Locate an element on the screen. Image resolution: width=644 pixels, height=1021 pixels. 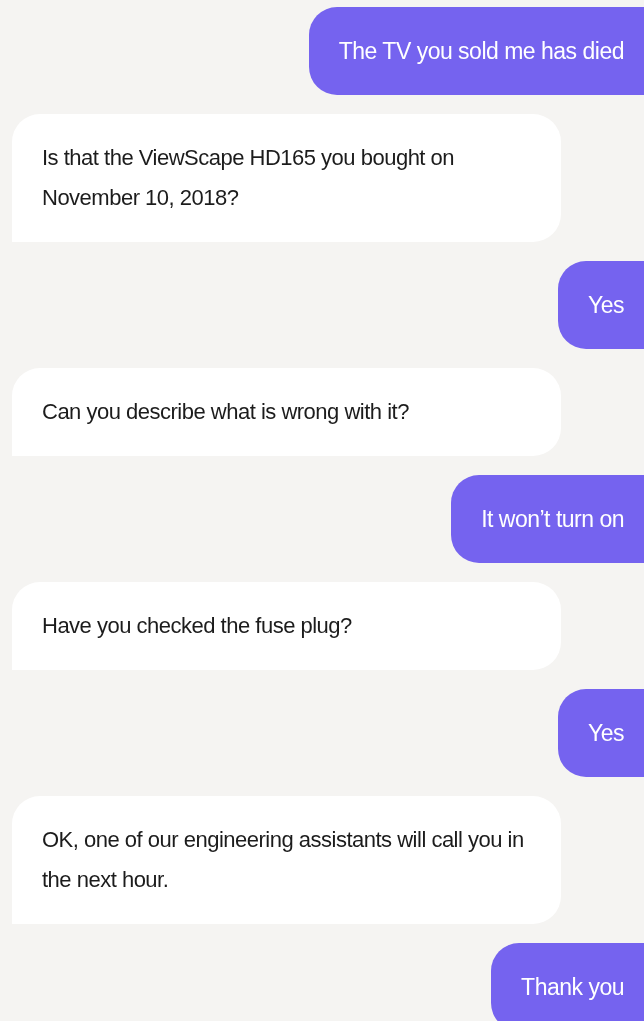
received-message: Can you describe what is wrong with it? is located at coordinates (286, 412).